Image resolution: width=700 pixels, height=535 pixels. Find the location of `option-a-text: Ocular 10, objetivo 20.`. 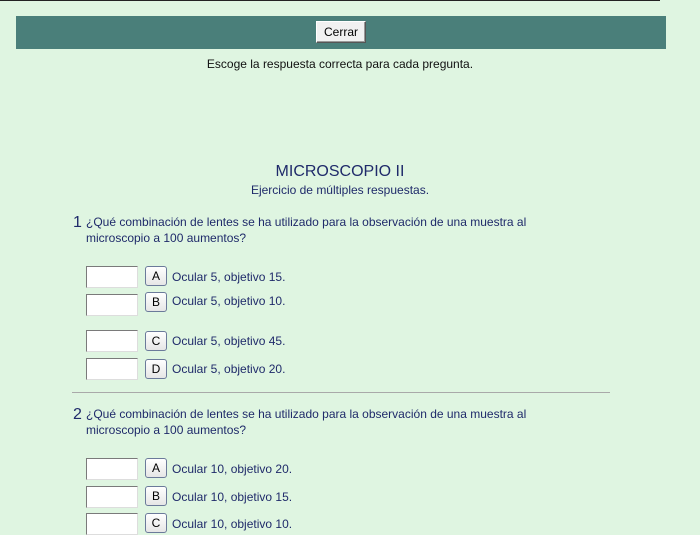

option-a-text: Ocular 10, objetivo 20. is located at coordinates (232, 469).